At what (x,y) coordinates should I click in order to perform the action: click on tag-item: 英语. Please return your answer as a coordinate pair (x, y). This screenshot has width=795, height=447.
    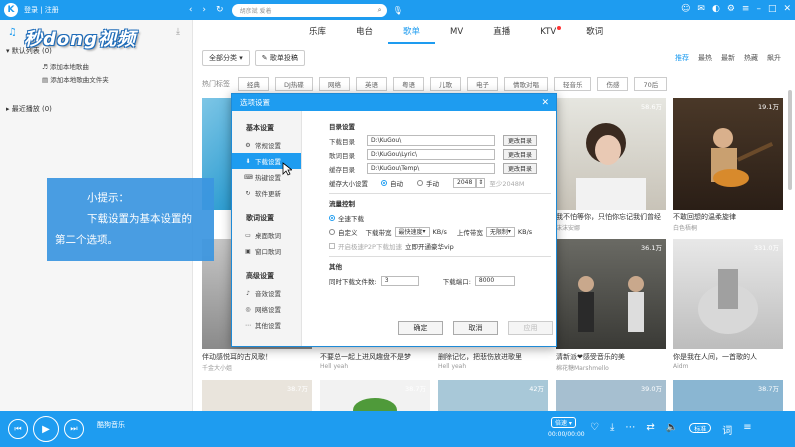
    Looking at the image, I should click on (371, 84).